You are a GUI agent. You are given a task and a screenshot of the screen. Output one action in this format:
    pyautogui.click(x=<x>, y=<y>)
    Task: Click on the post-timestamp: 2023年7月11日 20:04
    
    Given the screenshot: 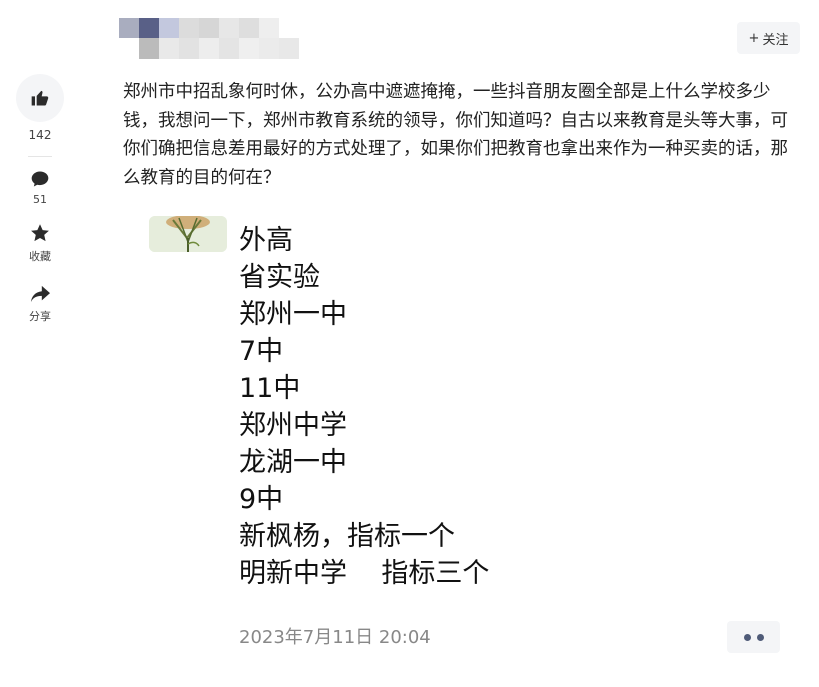 What is the action you would take?
    pyautogui.click(x=335, y=637)
    